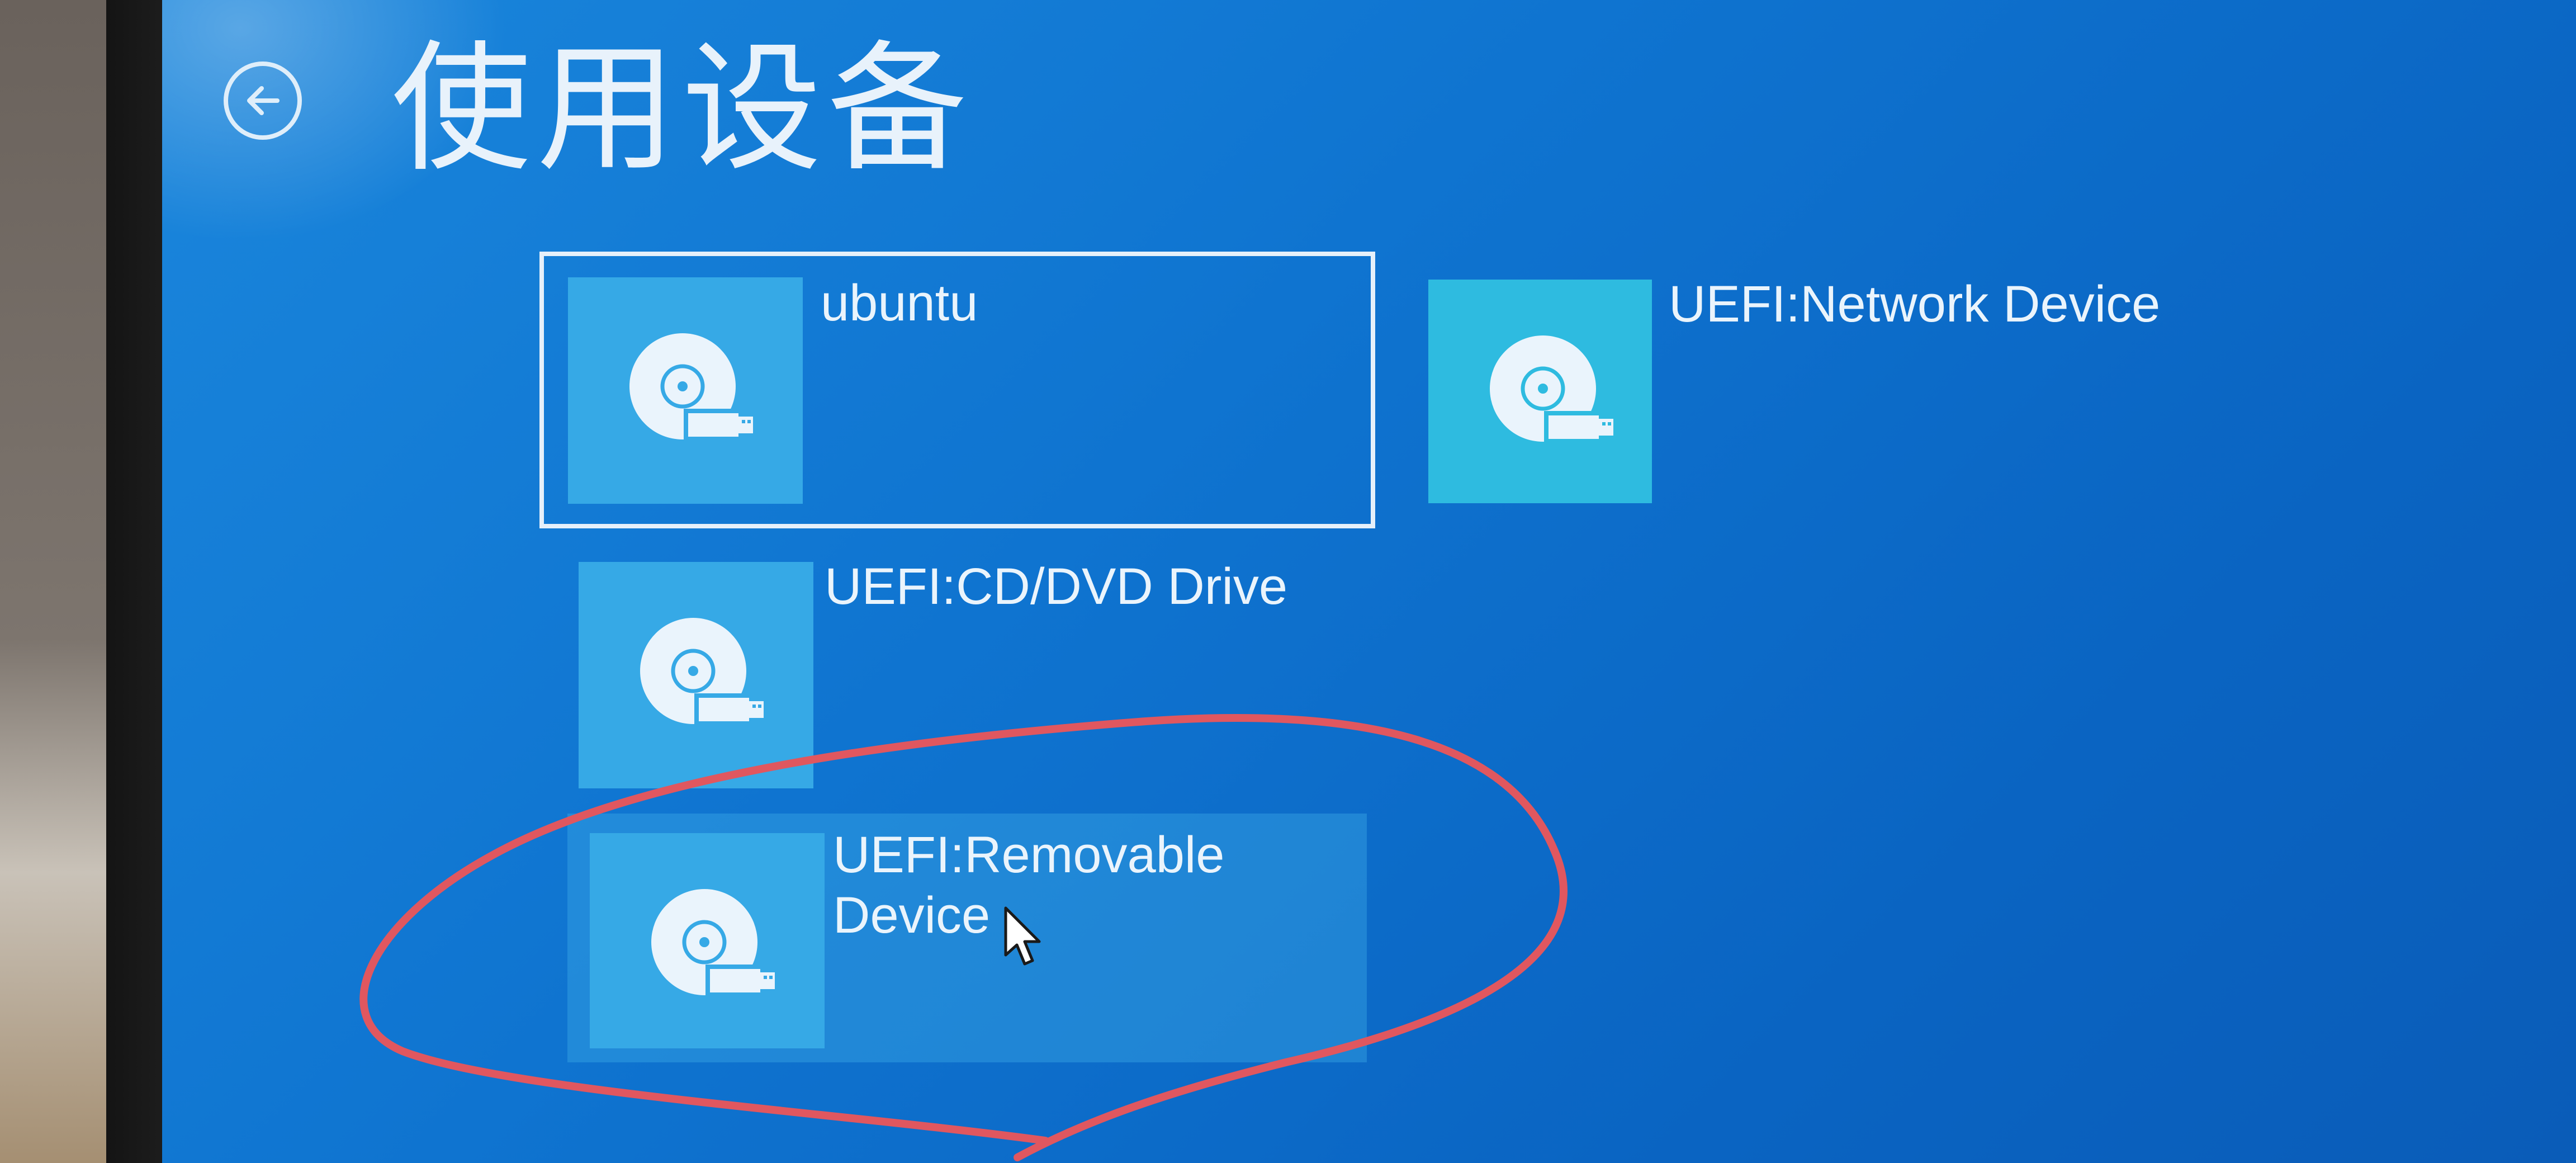 Image resolution: width=2576 pixels, height=1163 pixels. What do you see at coordinates (957, 390) in the screenshot?
I see `device-ubuntu: ubuntu` at bounding box center [957, 390].